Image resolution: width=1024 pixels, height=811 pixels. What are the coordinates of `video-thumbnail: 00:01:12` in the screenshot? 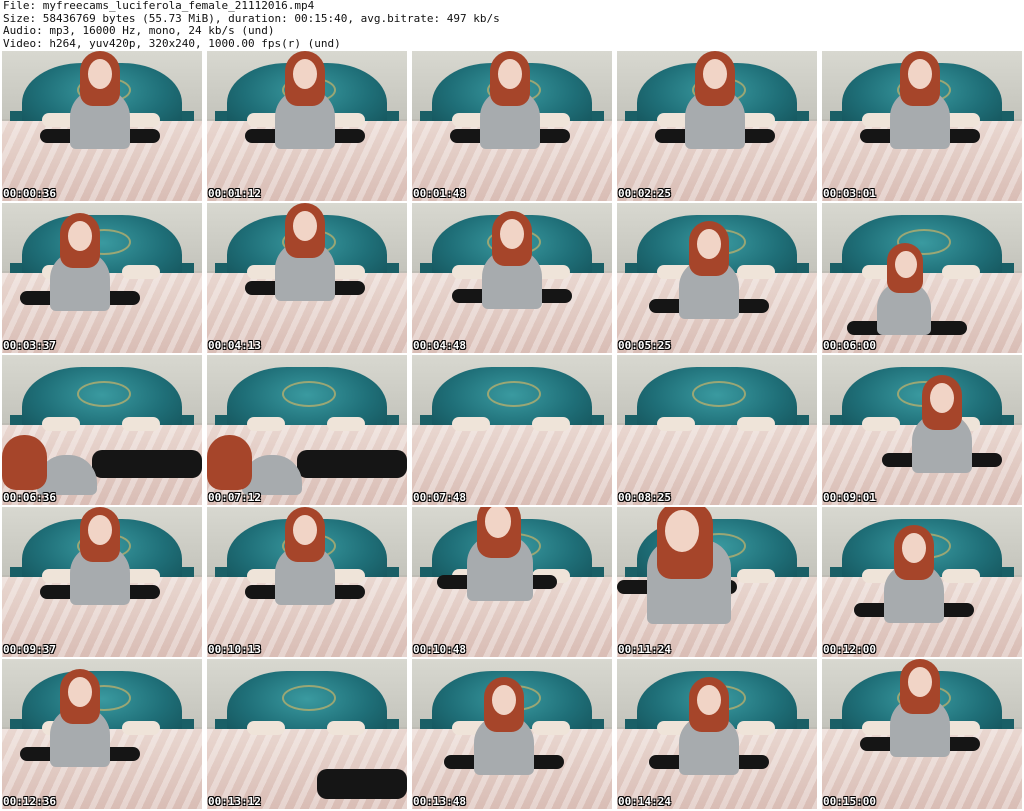 It's located at (307, 126).